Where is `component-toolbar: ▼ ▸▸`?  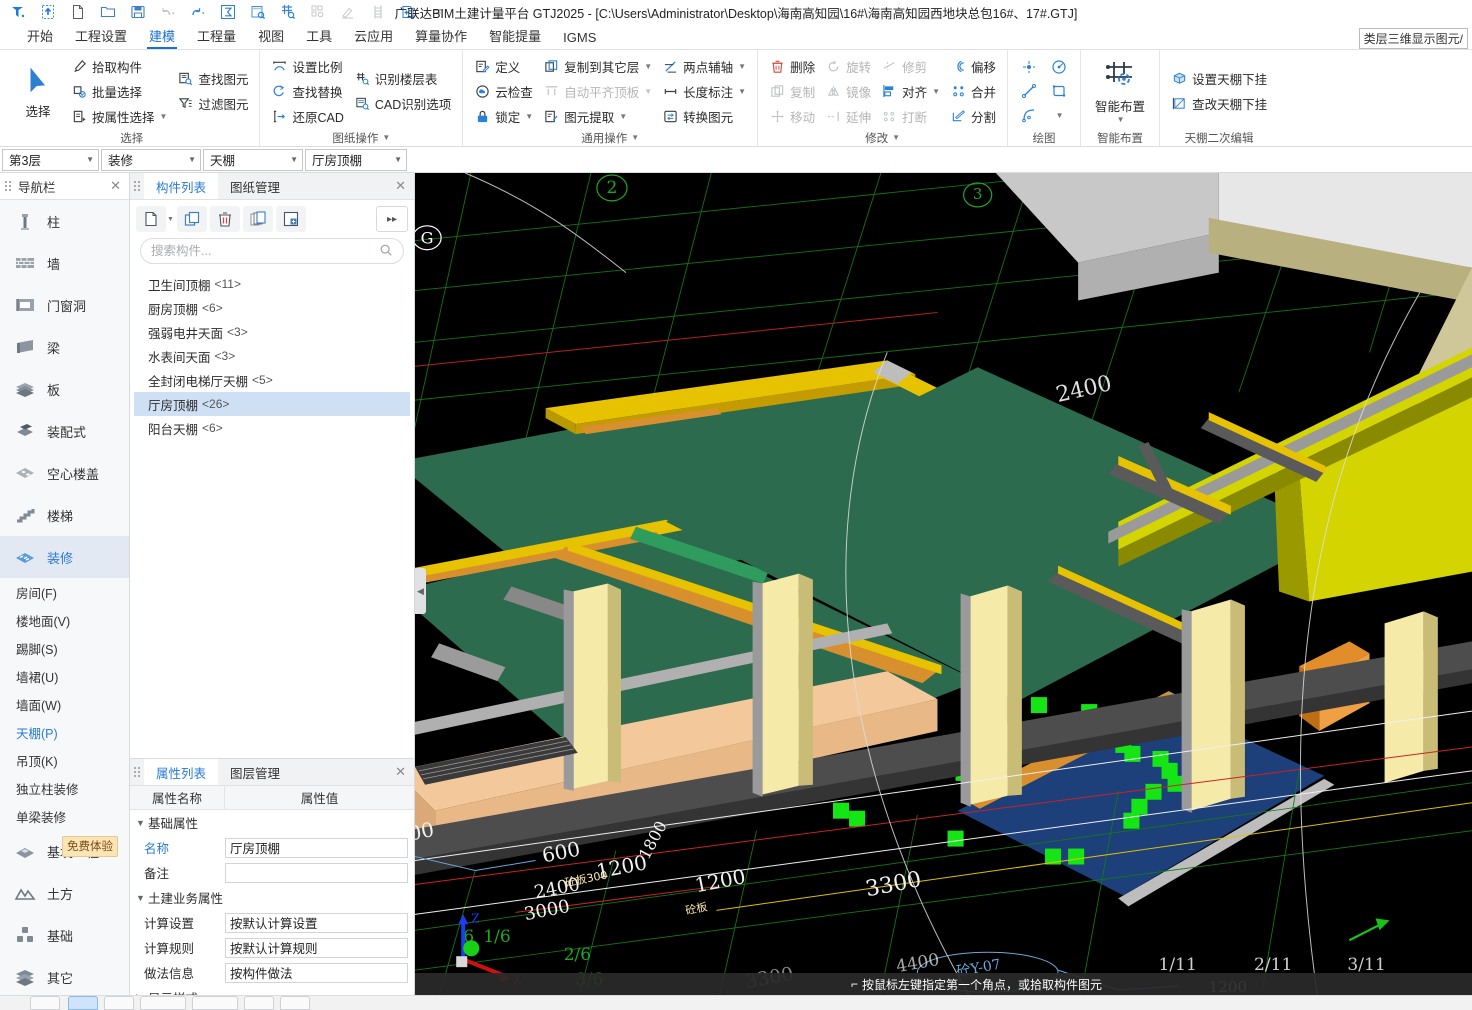
component-toolbar: ▼ ▸▸ is located at coordinates (272, 219).